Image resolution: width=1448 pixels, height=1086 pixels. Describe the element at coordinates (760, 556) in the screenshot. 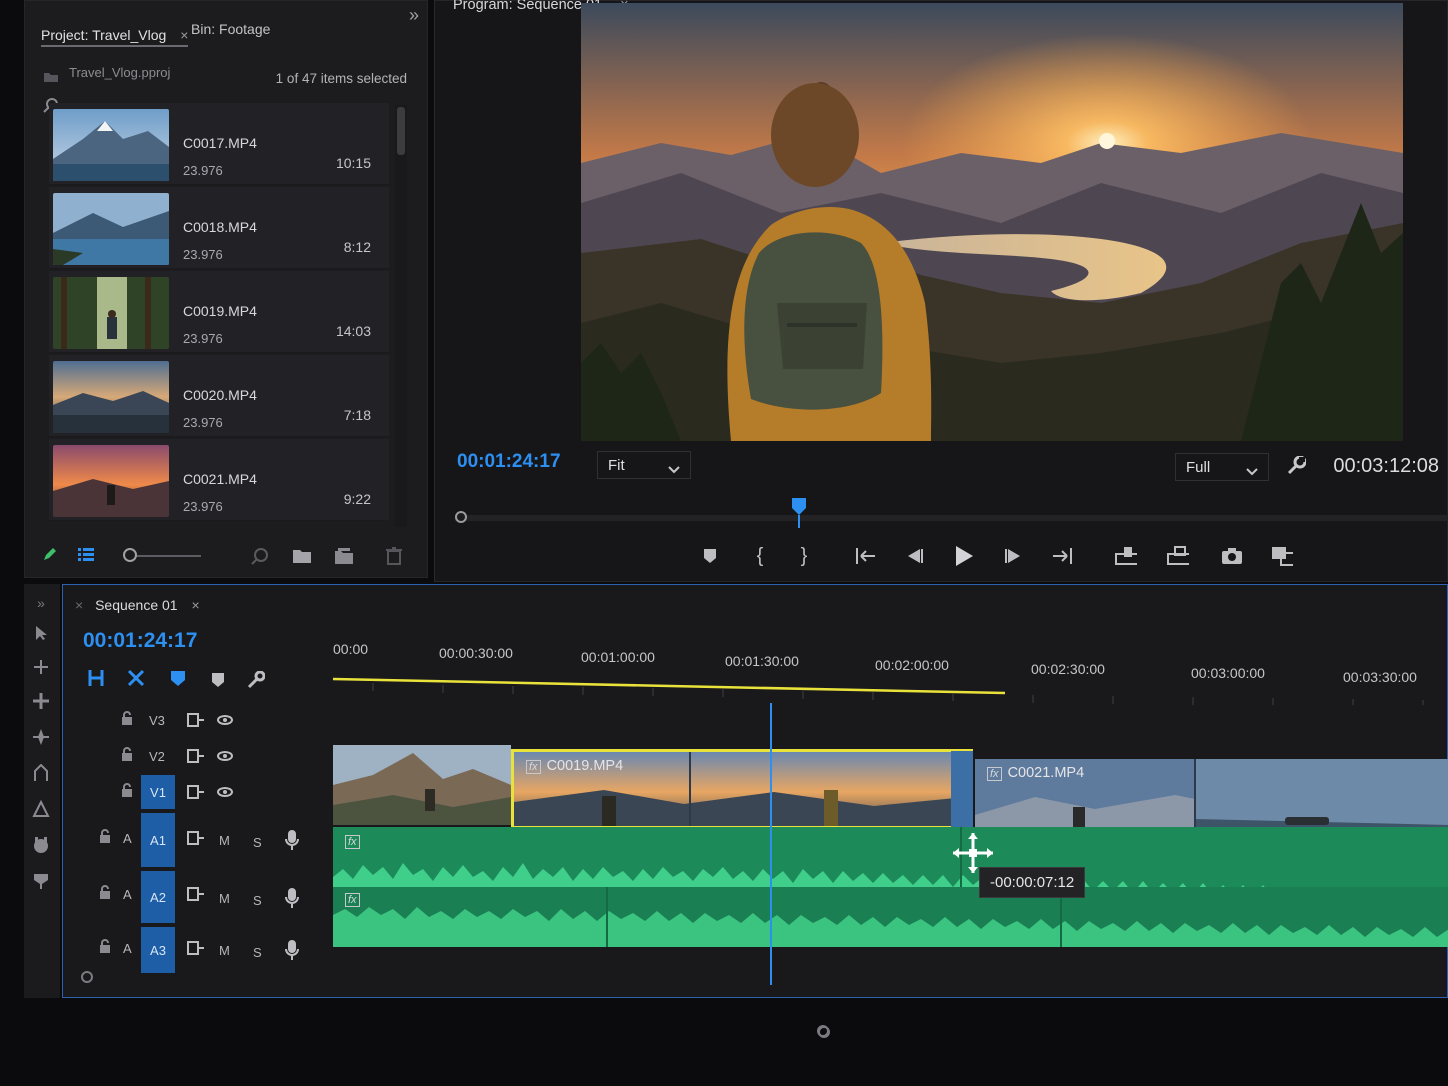

I see `mark-in-icon: {` at that location.